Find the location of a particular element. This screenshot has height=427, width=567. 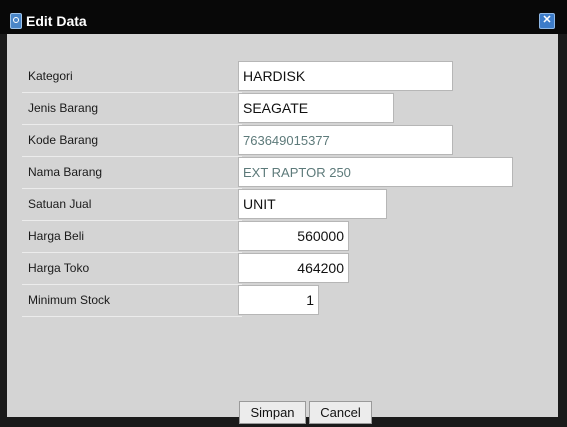

form-row-satuan-jual: Satuan Jual is located at coordinates (267, 205).